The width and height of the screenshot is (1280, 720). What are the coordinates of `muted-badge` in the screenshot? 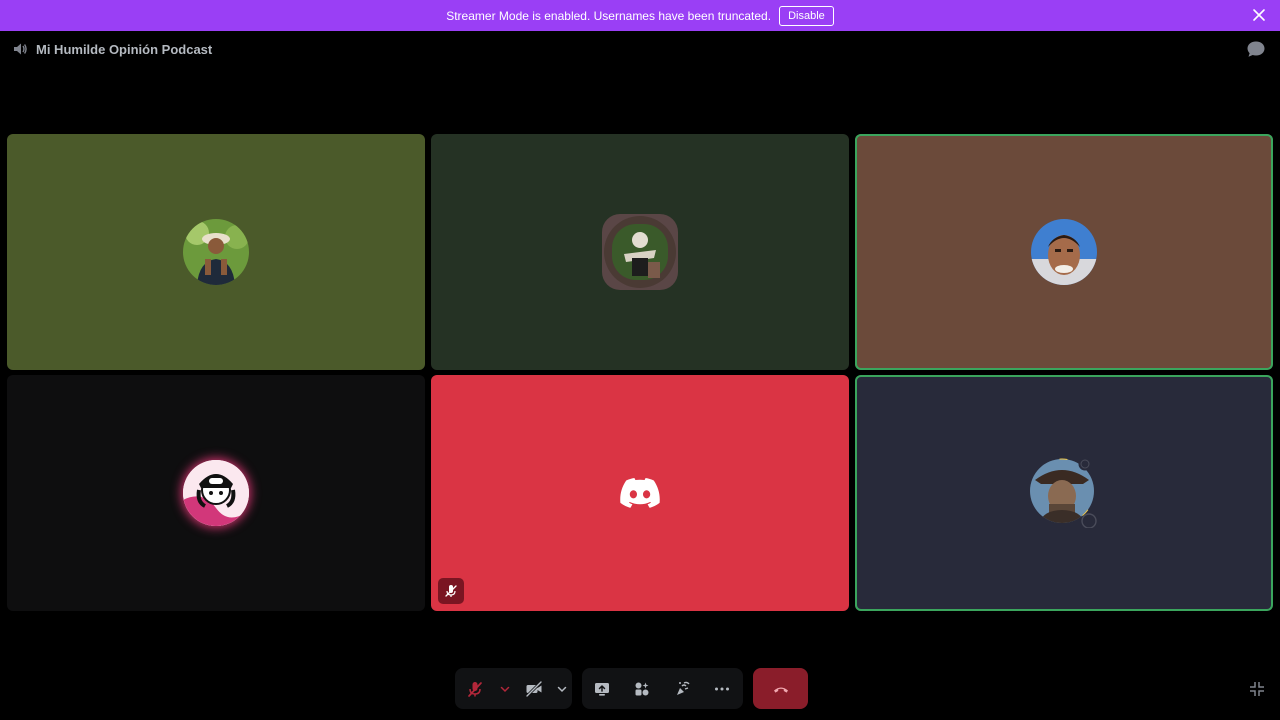 It's located at (451, 591).